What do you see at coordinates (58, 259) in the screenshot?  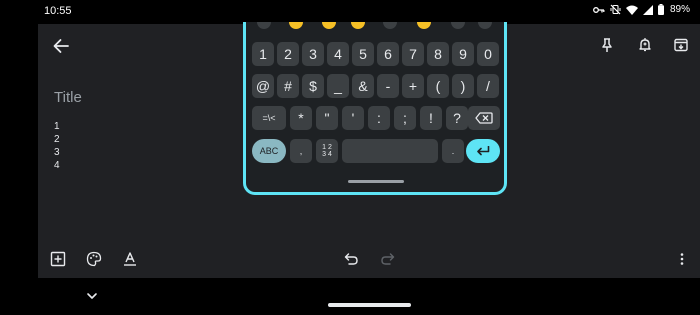 I see `add-box-icon` at bounding box center [58, 259].